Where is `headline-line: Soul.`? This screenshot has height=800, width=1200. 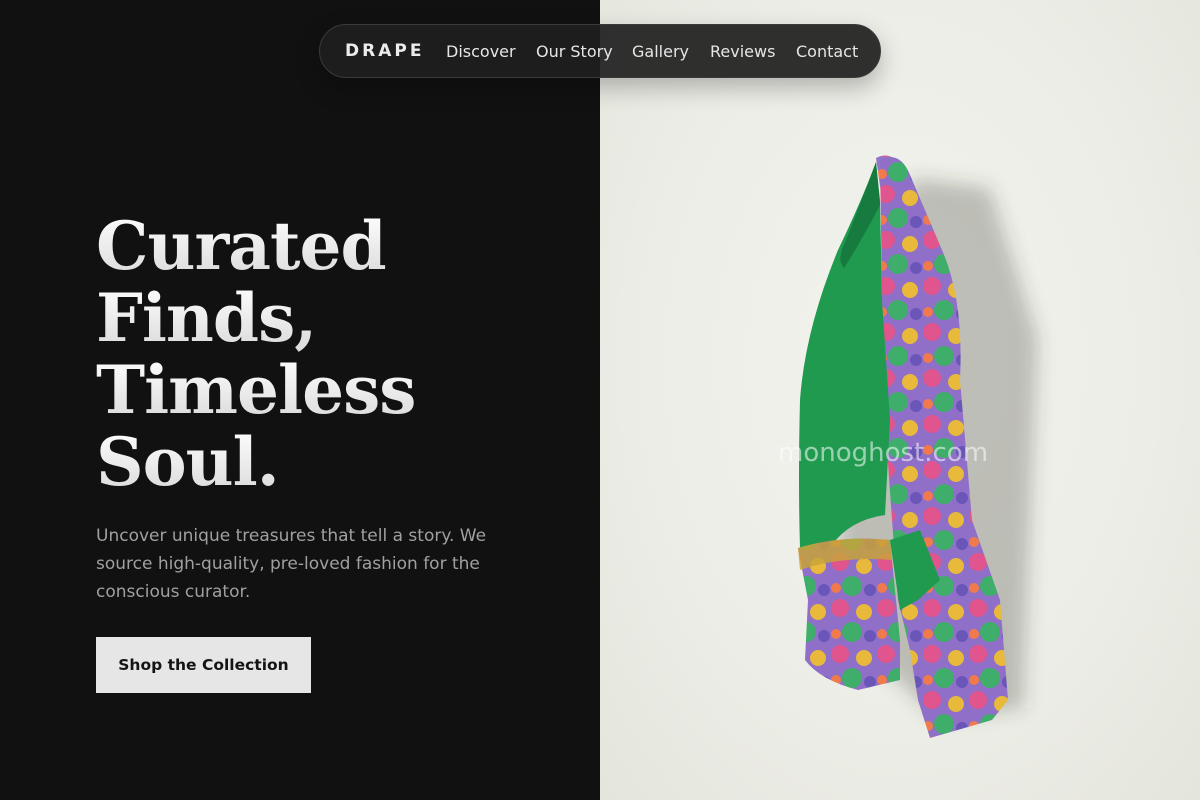 headline-line: Soul. is located at coordinates (326, 462).